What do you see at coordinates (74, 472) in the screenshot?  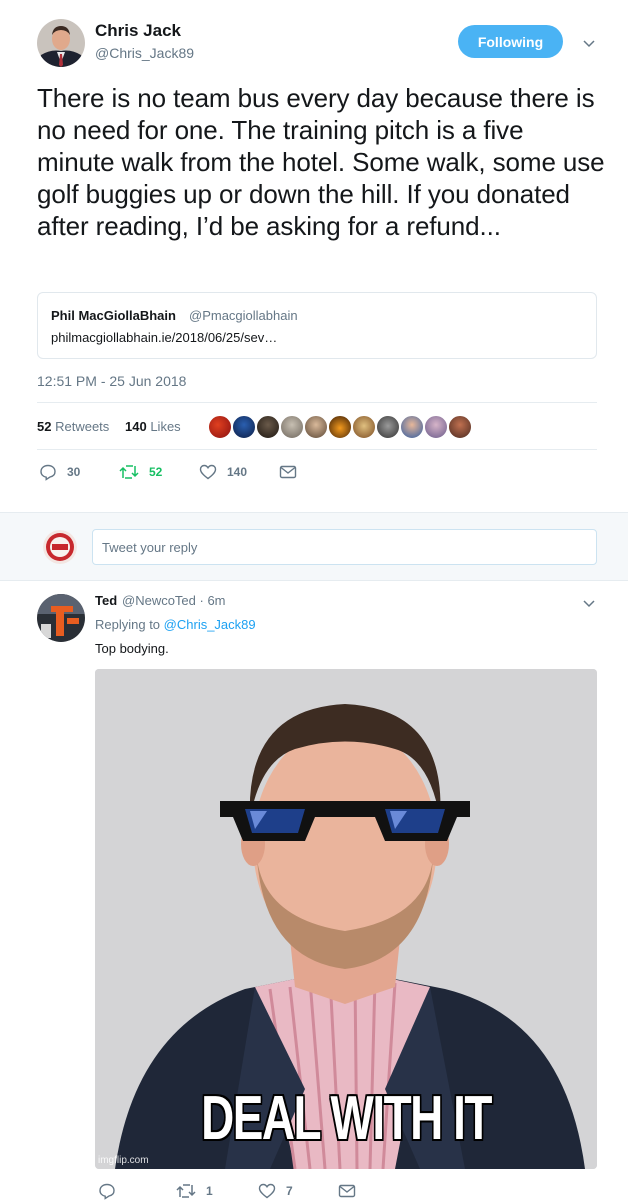 I see `reply-count: 30` at bounding box center [74, 472].